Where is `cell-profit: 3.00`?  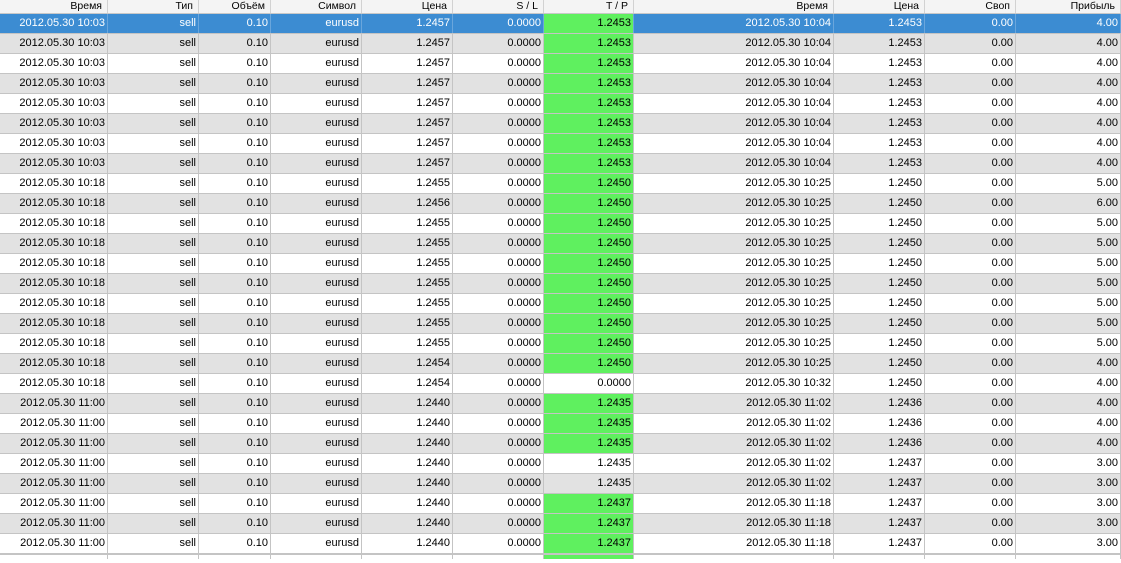
cell-profit: 3.00 is located at coordinates (1068, 483).